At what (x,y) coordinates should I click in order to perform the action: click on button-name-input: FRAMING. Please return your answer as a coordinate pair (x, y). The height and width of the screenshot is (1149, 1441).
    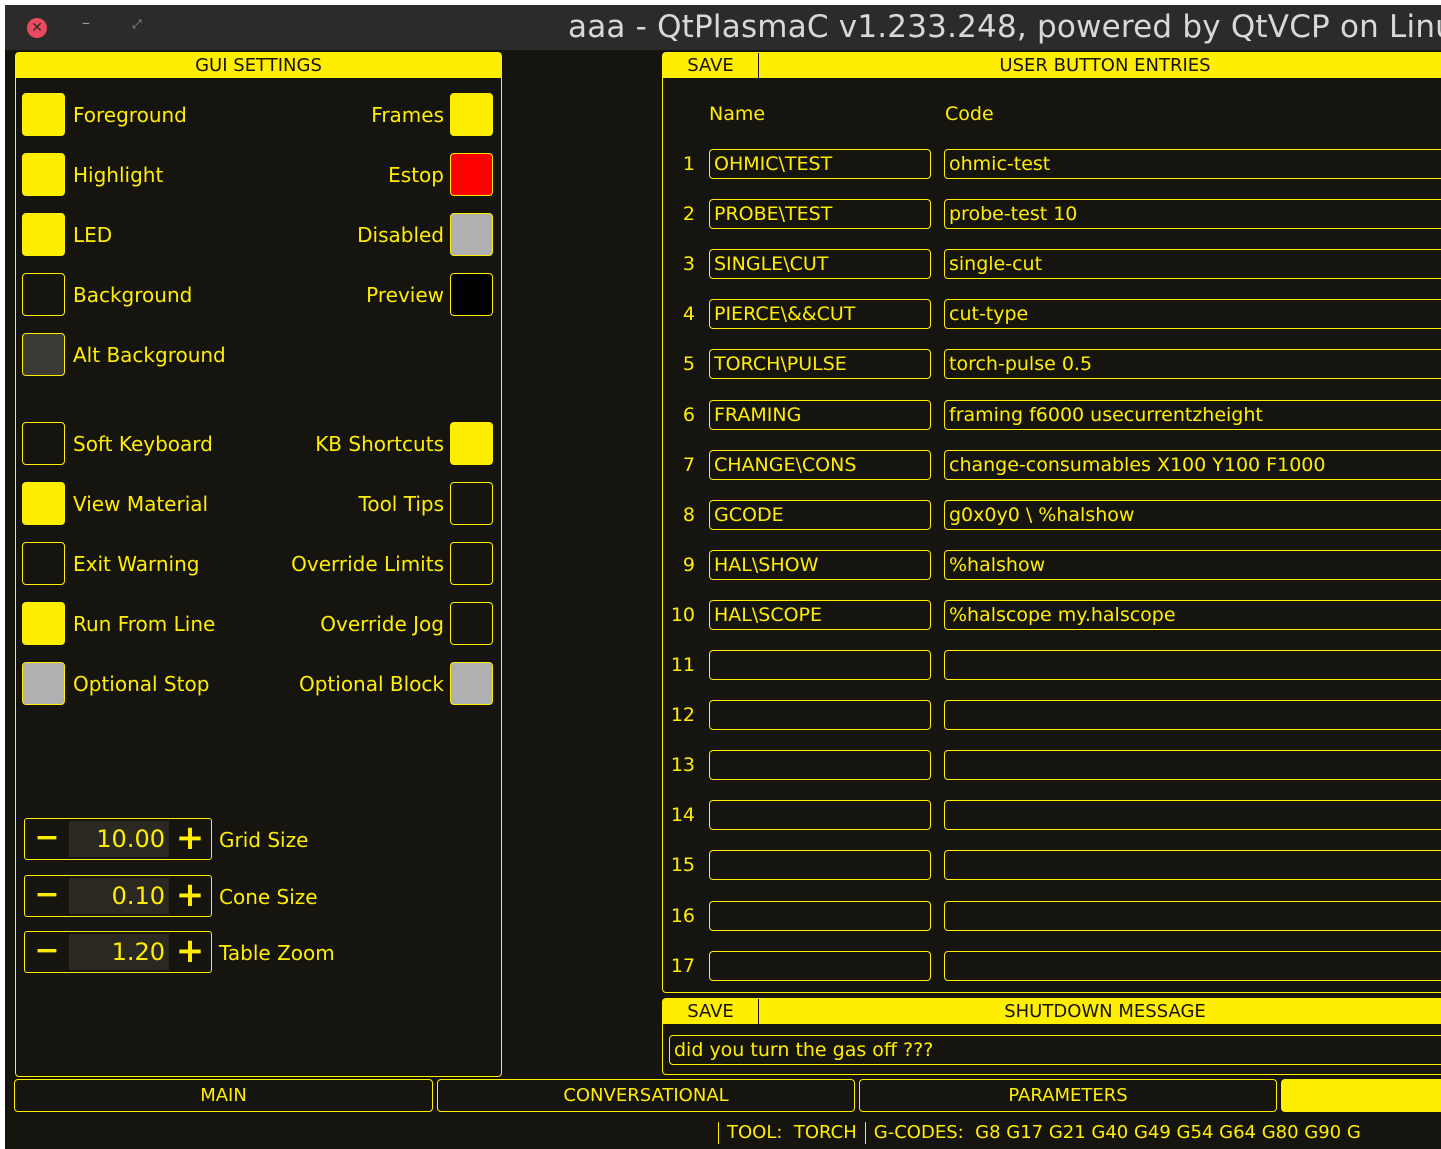
    Looking at the image, I should click on (820, 414).